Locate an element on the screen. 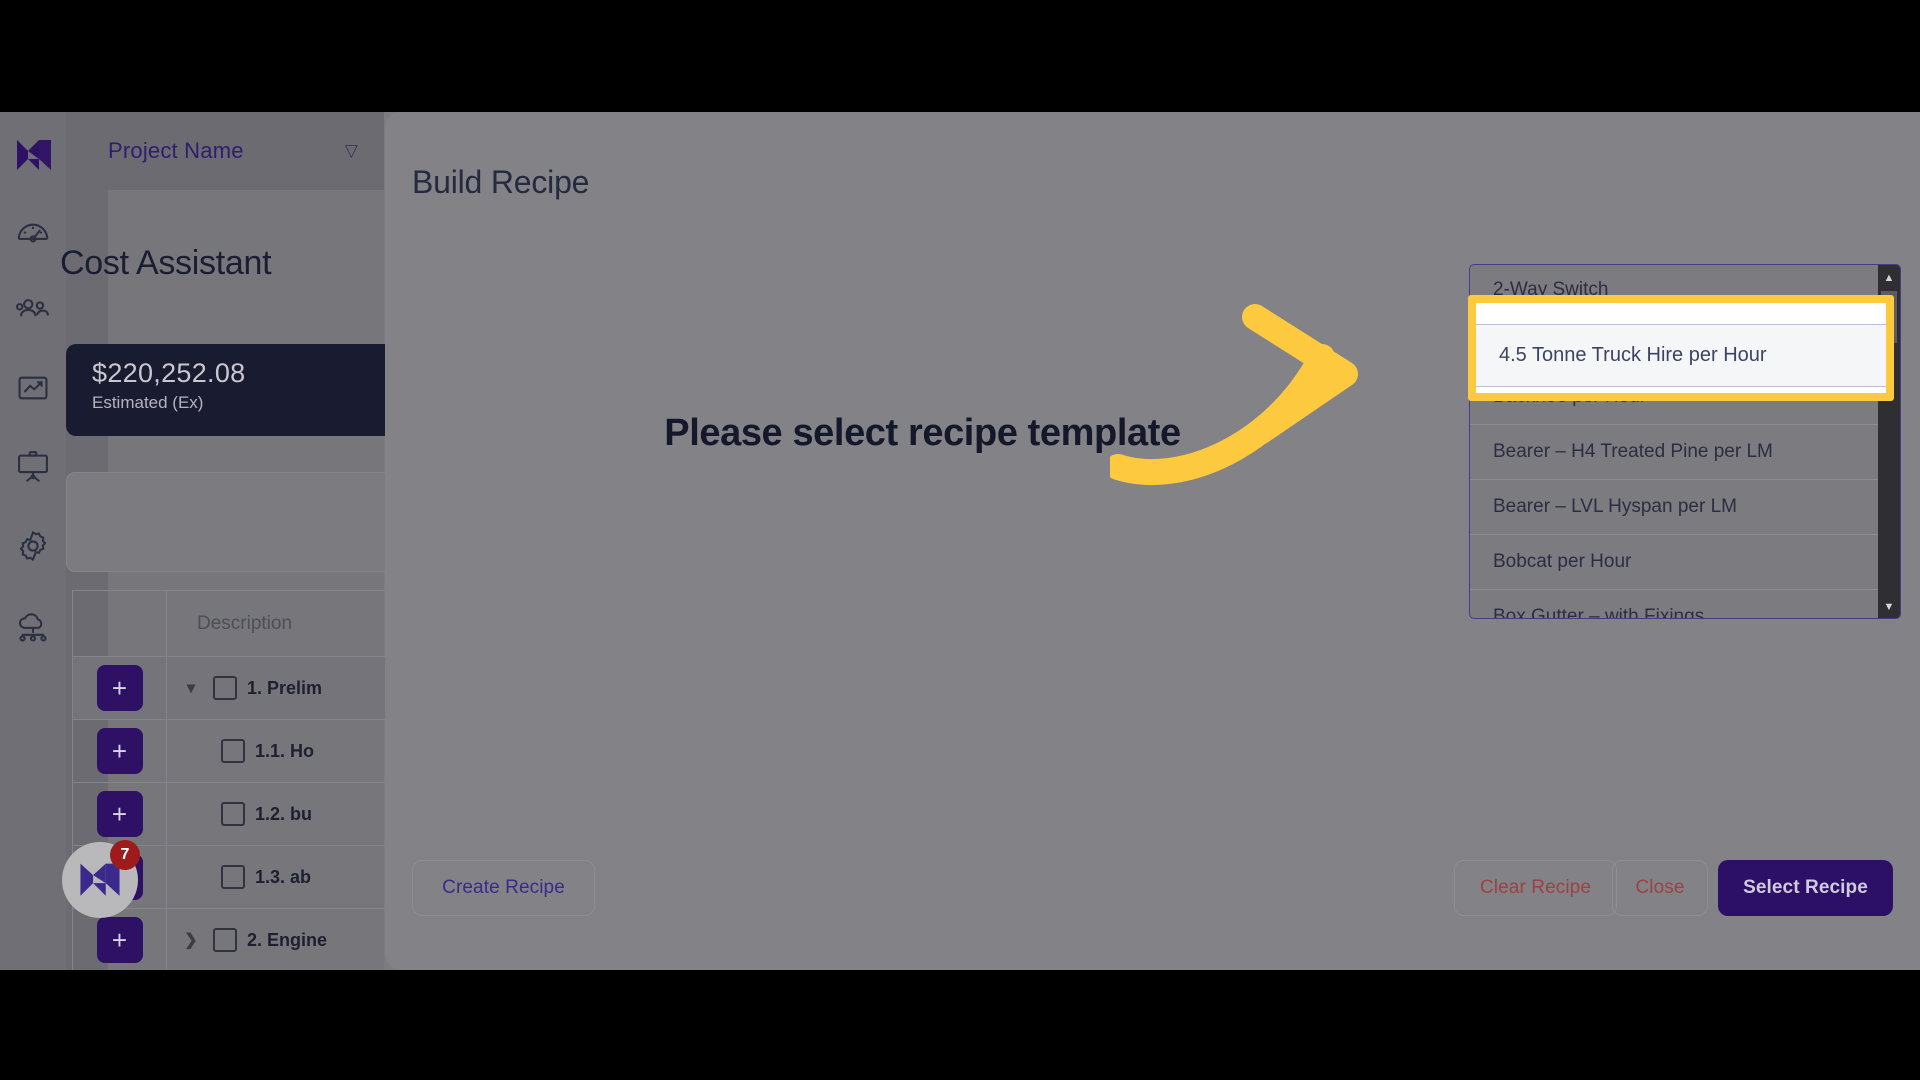 This screenshot has height=1080, width=1920. gear-settings-icon is located at coordinates (33, 546).